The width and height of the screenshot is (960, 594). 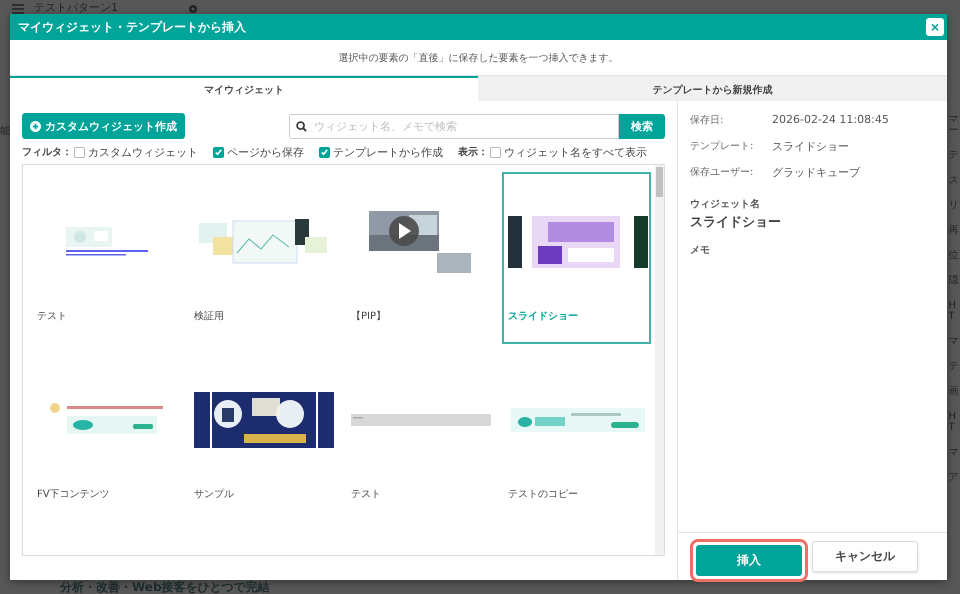 What do you see at coordinates (700, 250) in the screenshot?
I see `memo-label: メモ` at bounding box center [700, 250].